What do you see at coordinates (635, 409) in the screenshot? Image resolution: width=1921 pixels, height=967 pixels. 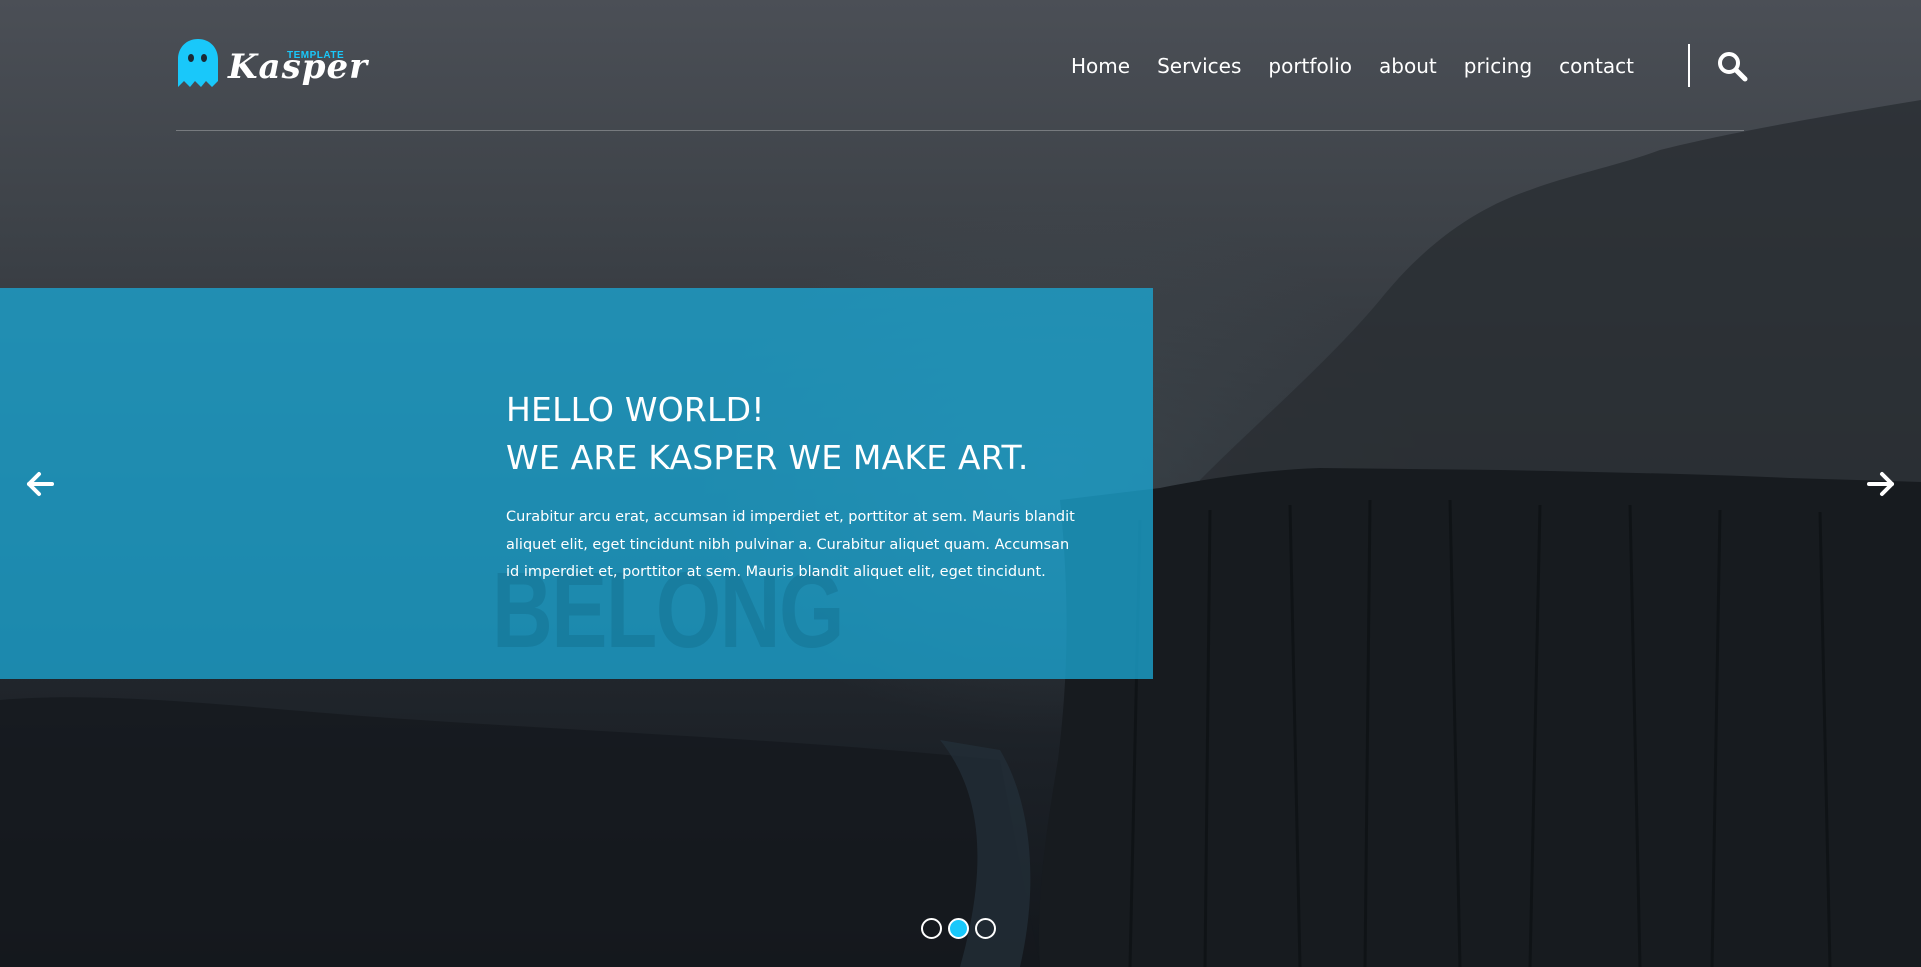 I see `hero-title-line-1: HELLO WORLD!` at bounding box center [635, 409].